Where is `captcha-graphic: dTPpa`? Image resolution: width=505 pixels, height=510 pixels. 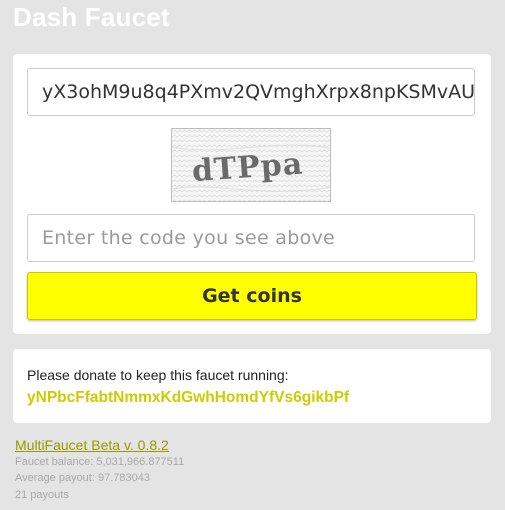
captcha-graphic: dTPpa is located at coordinates (251, 165).